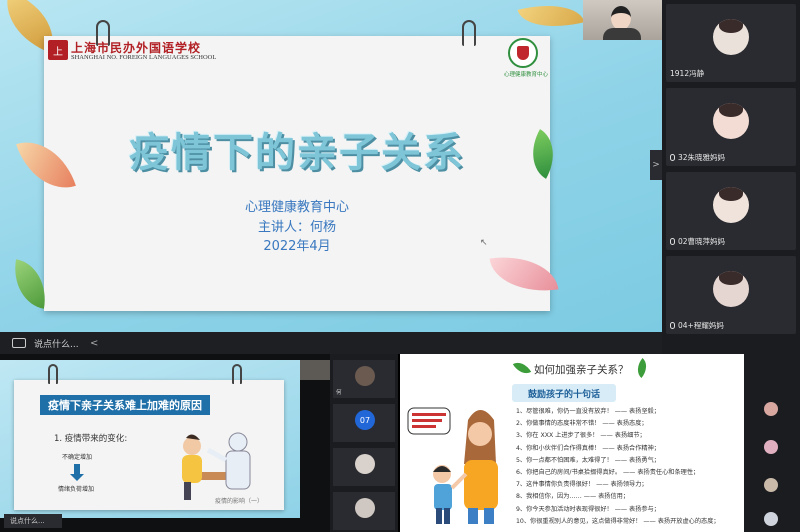 This screenshot has height=532, width=800. I want to click on list-item: 9、你今天参加活动时表现得很好！ —— 表扬参与；, so click(588, 509).